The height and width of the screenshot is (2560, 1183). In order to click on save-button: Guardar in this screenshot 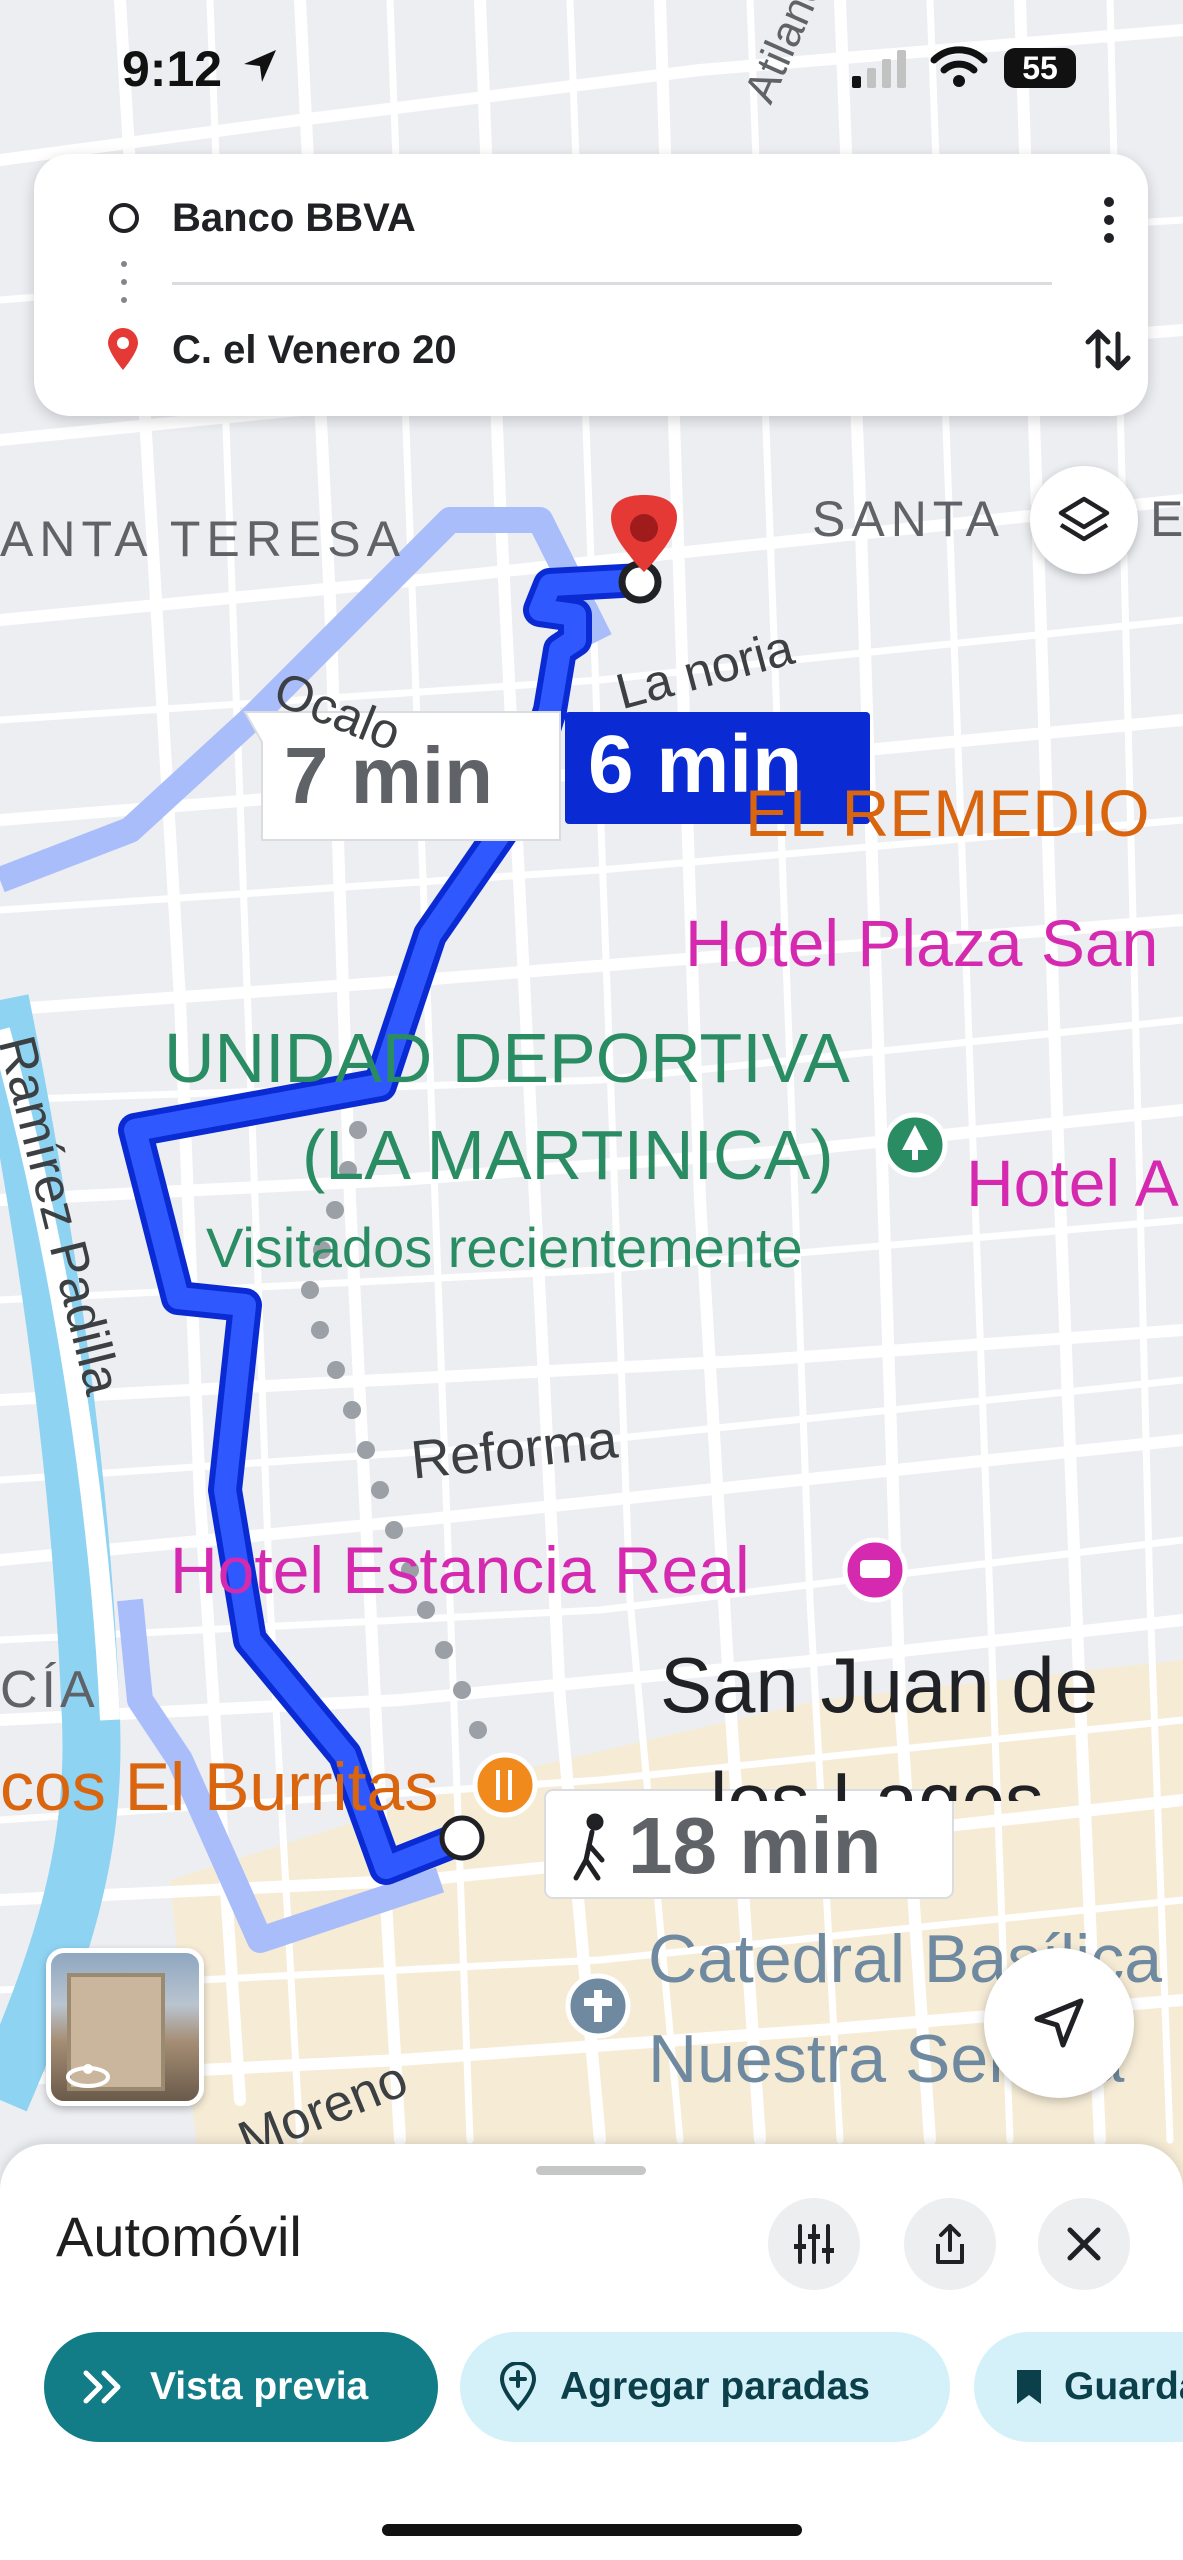, I will do `click(1078, 2387)`.